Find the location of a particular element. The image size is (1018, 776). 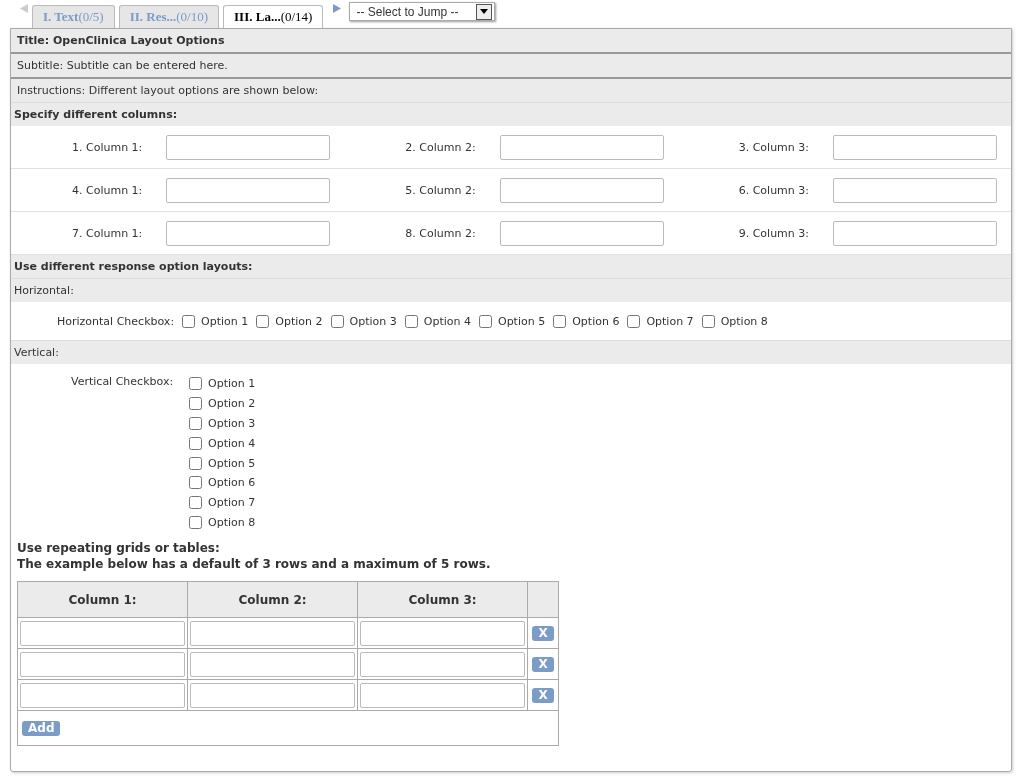

form-title: Title: OpenClinica Layout Options is located at coordinates (511, 41).